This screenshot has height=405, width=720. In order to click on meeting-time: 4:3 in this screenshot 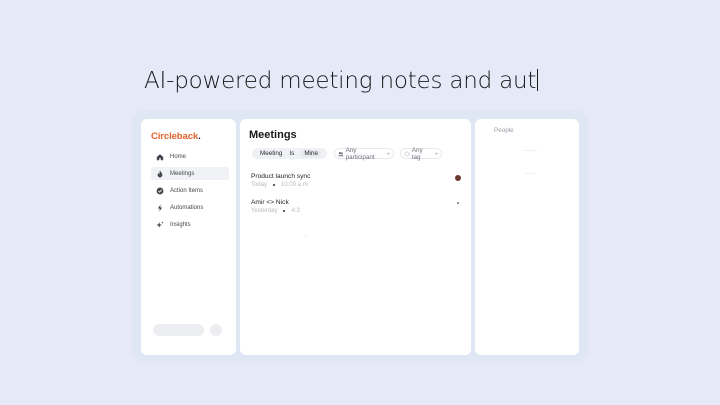, I will do `click(295, 211)`.